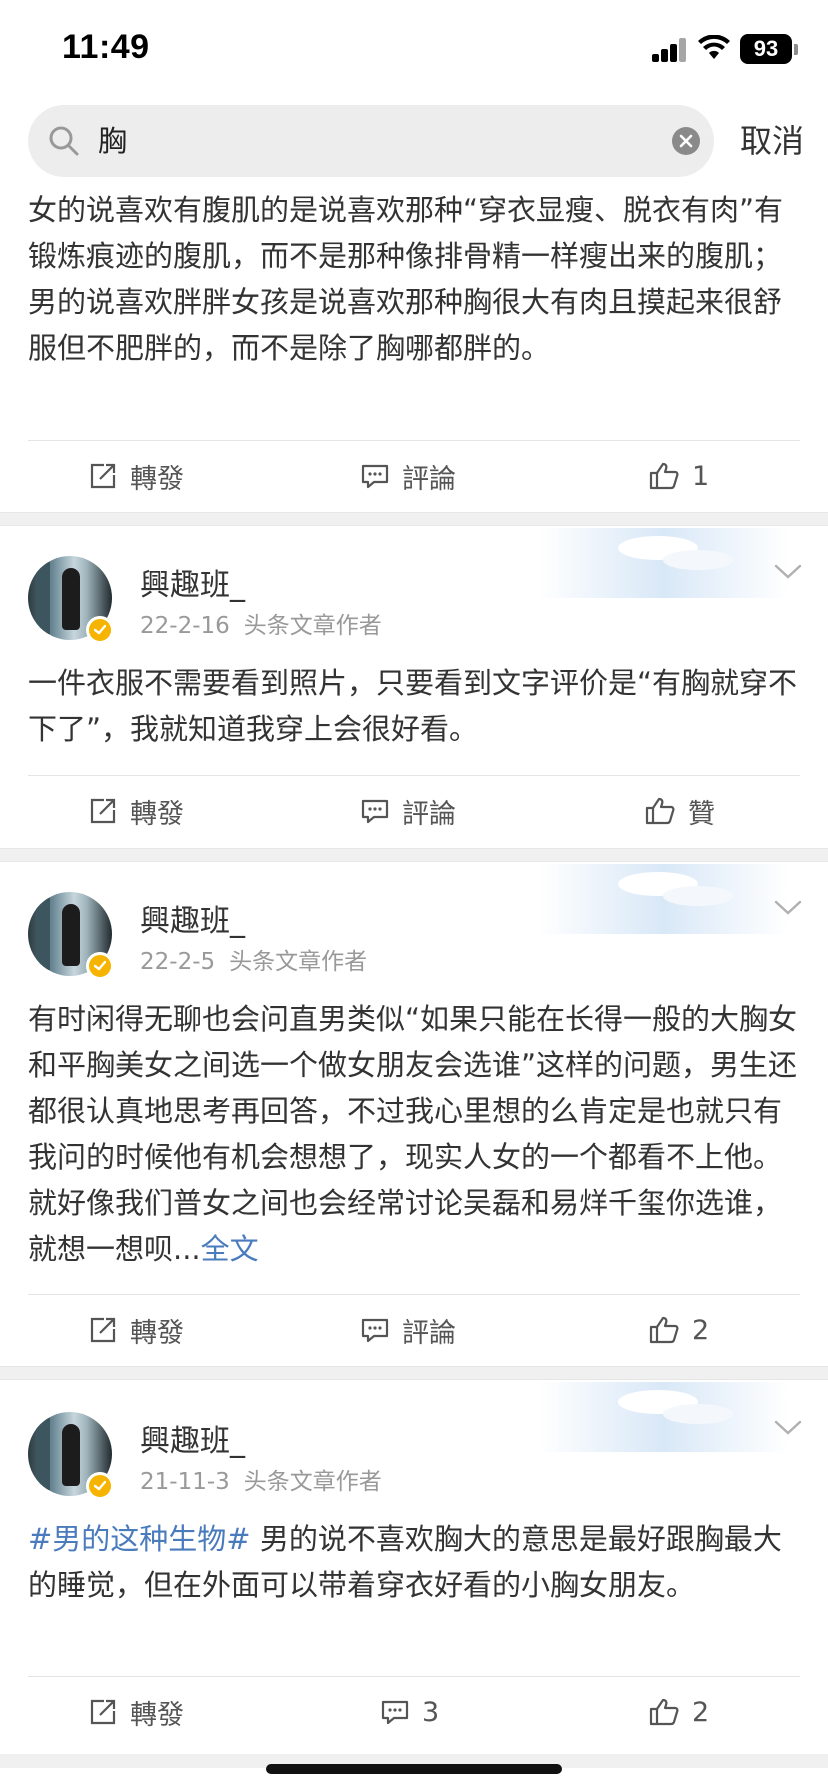 This screenshot has height=1792, width=828. I want to click on cancel-button: 取消, so click(772, 141).